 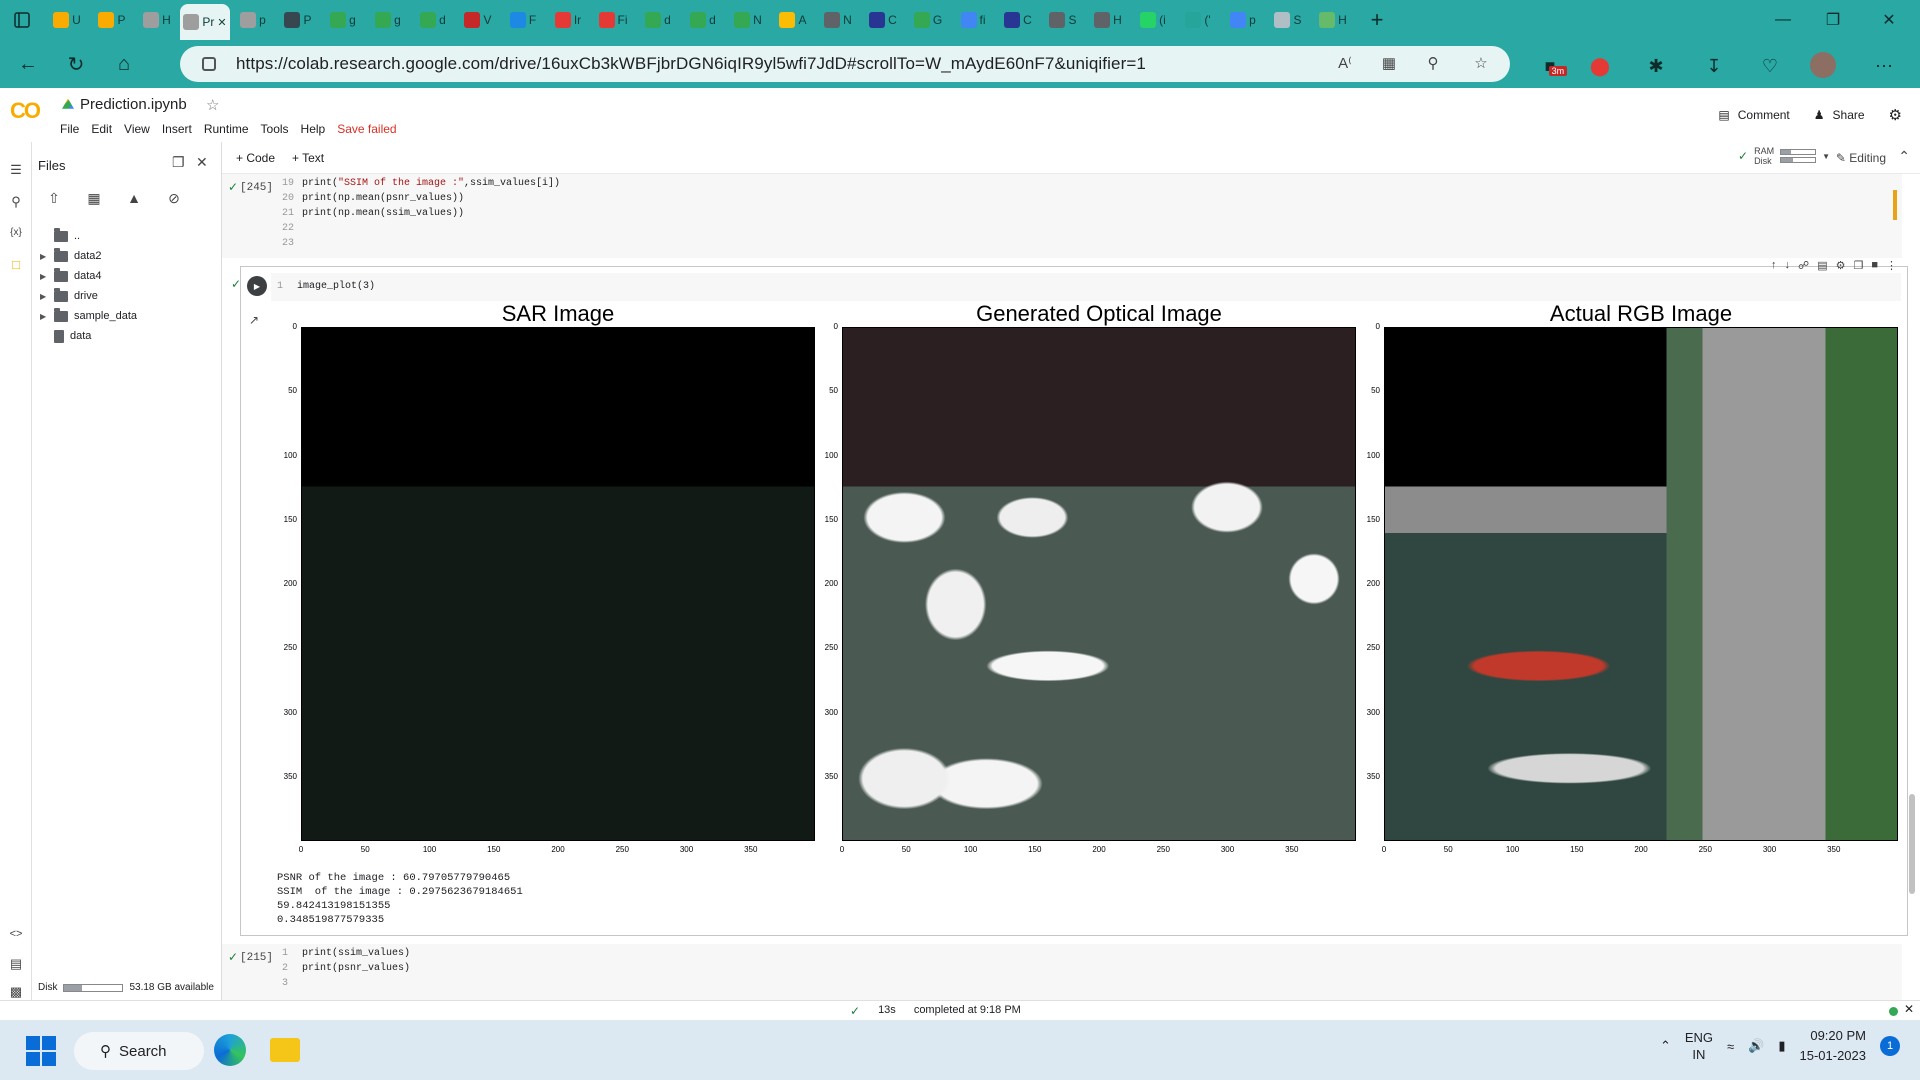 What do you see at coordinates (346, 968) in the screenshot?
I see `code-editor: 1 print(ssim_values) 2 print(psnr_values) 3` at bounding box center [346, 968].